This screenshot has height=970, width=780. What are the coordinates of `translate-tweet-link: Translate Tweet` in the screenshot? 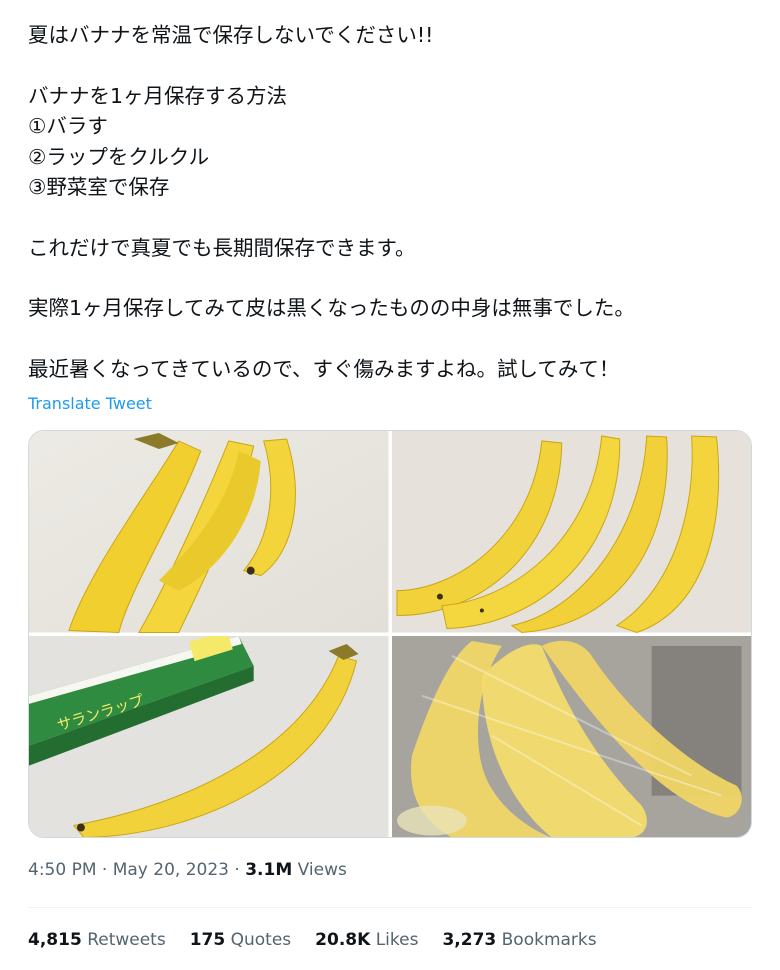 It's located at (90, 403).